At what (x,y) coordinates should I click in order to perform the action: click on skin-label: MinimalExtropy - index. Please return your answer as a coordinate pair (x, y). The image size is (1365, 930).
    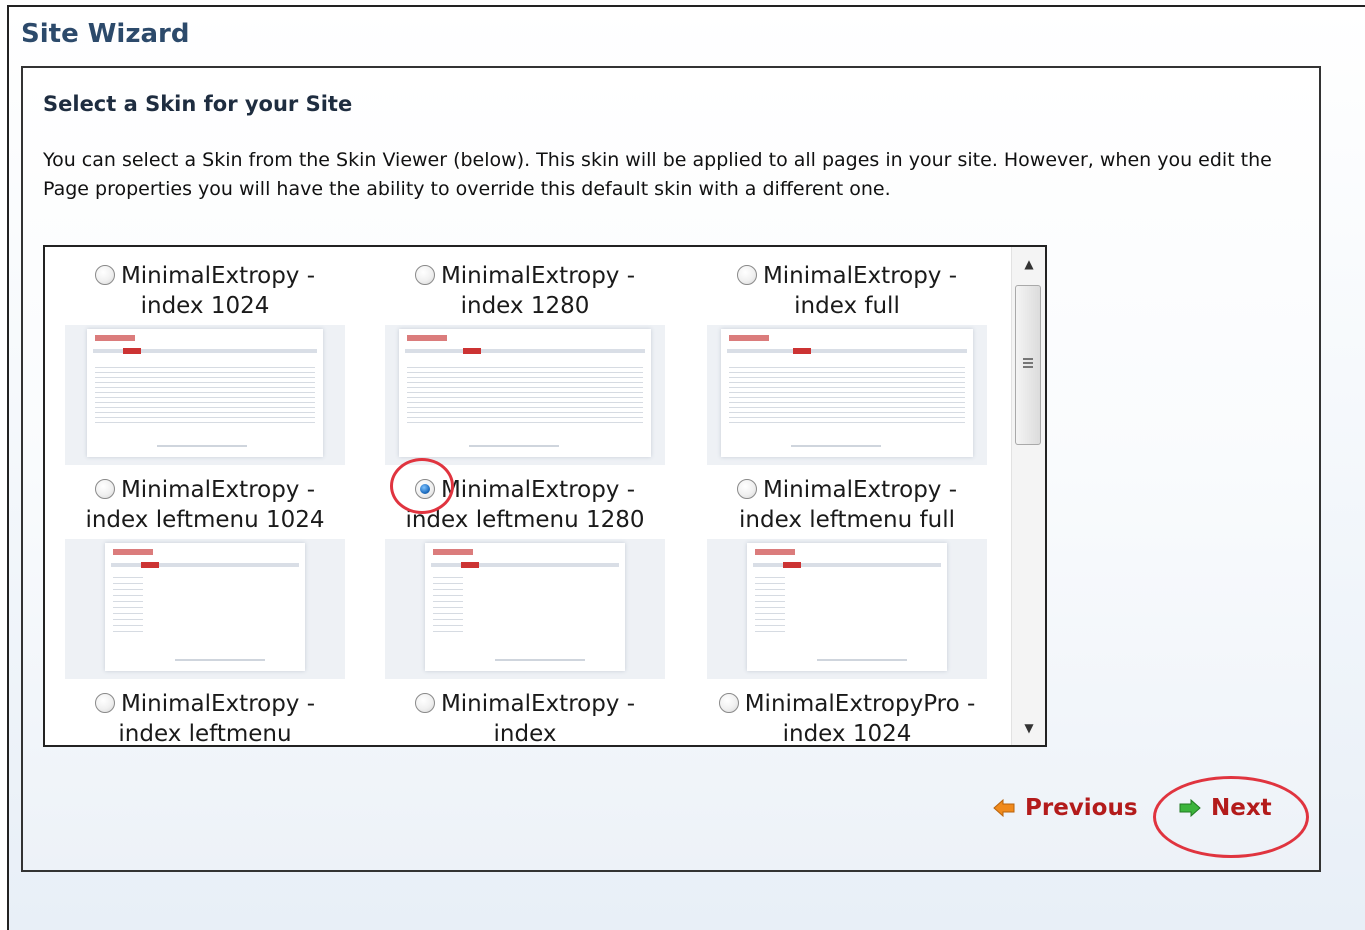
    Looking at the image, I should click on (525, 710).